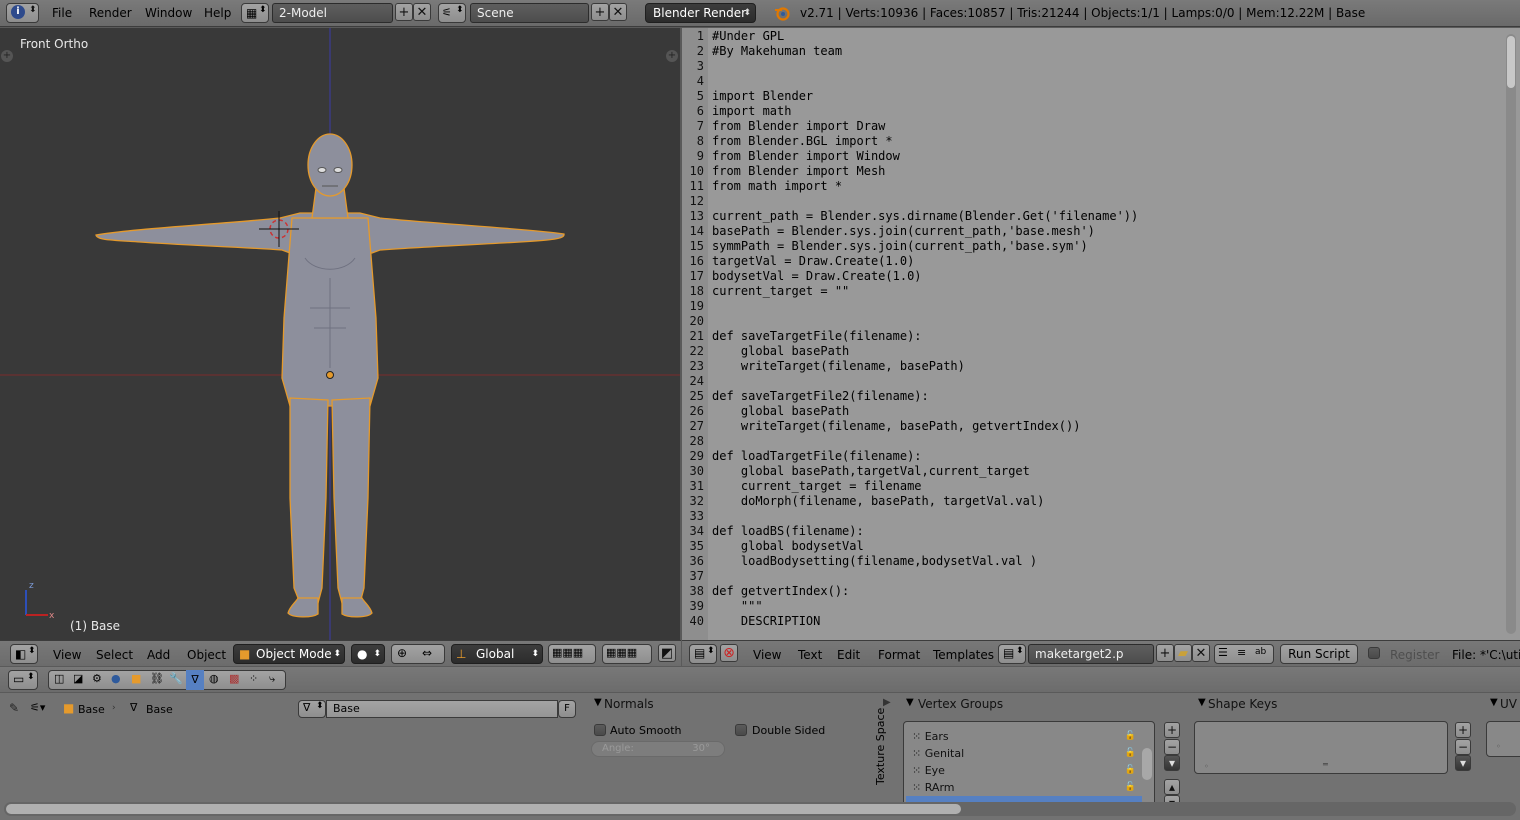 The height and width of the screenshot is (820, 1520). I want to click on code-line: 29 def loadTargetFile(filename):, so click(1092, 456).